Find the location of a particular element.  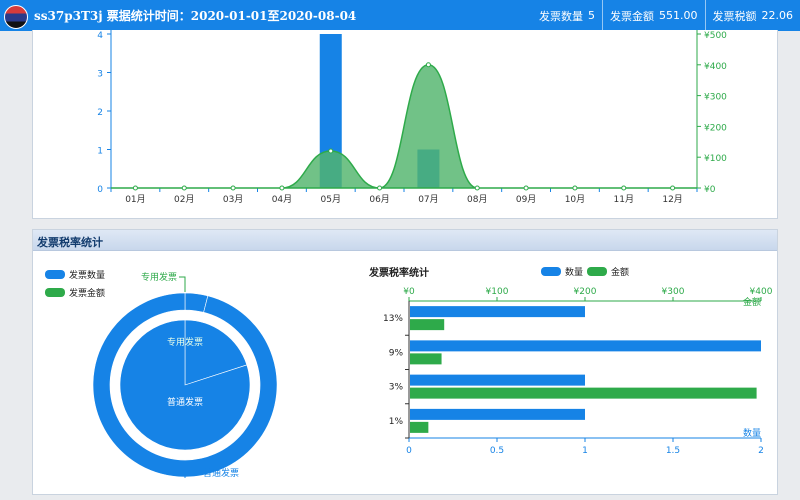

x-tick-label: 04月 is located at coordinates (282, 199).